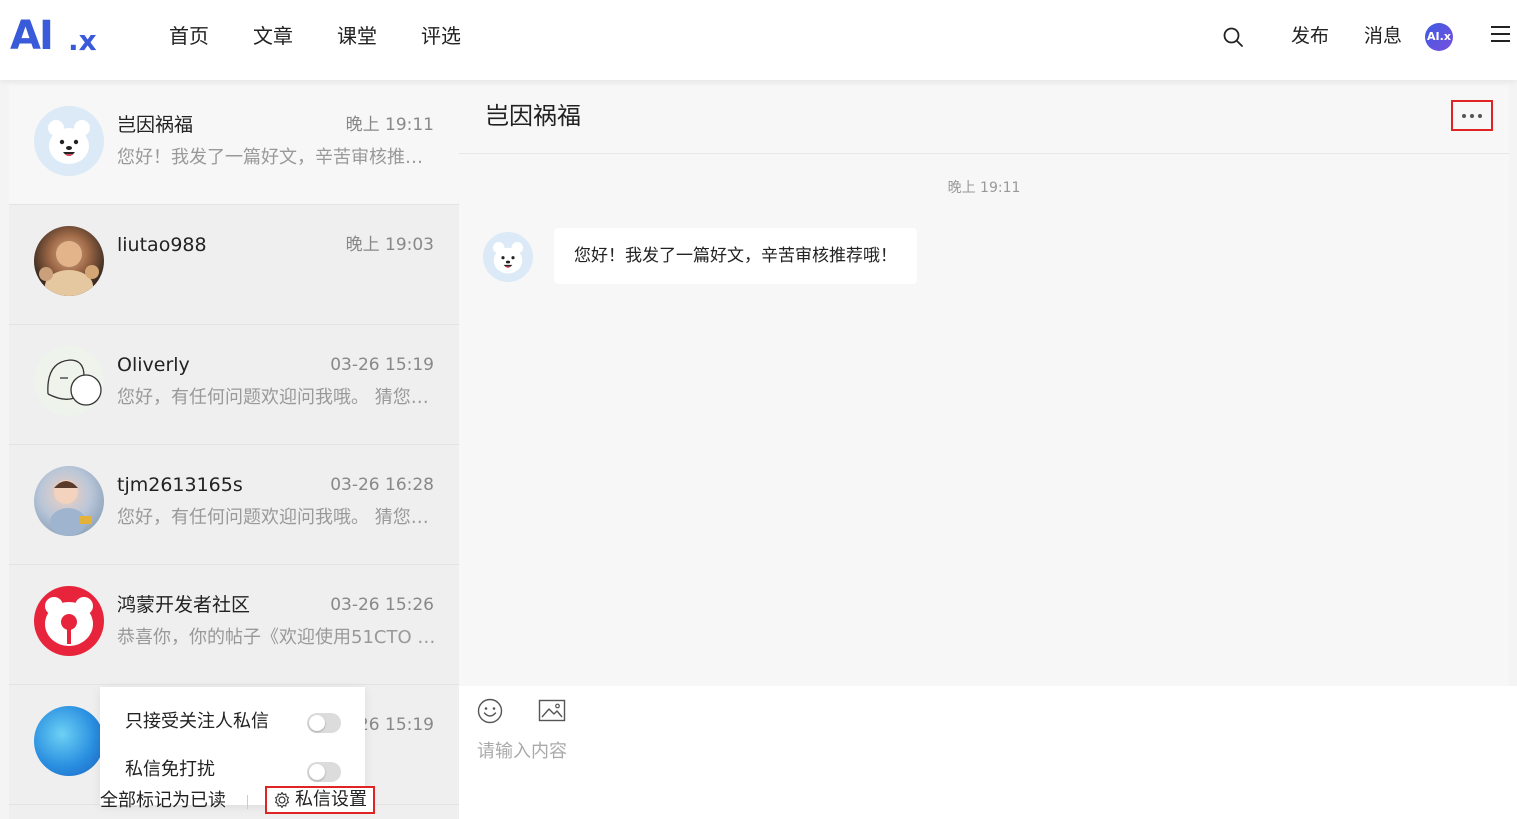  What do you see at coordinates (247, 802) in the screenshot?
I see `footer-divider` at bounding box center [247, 802].